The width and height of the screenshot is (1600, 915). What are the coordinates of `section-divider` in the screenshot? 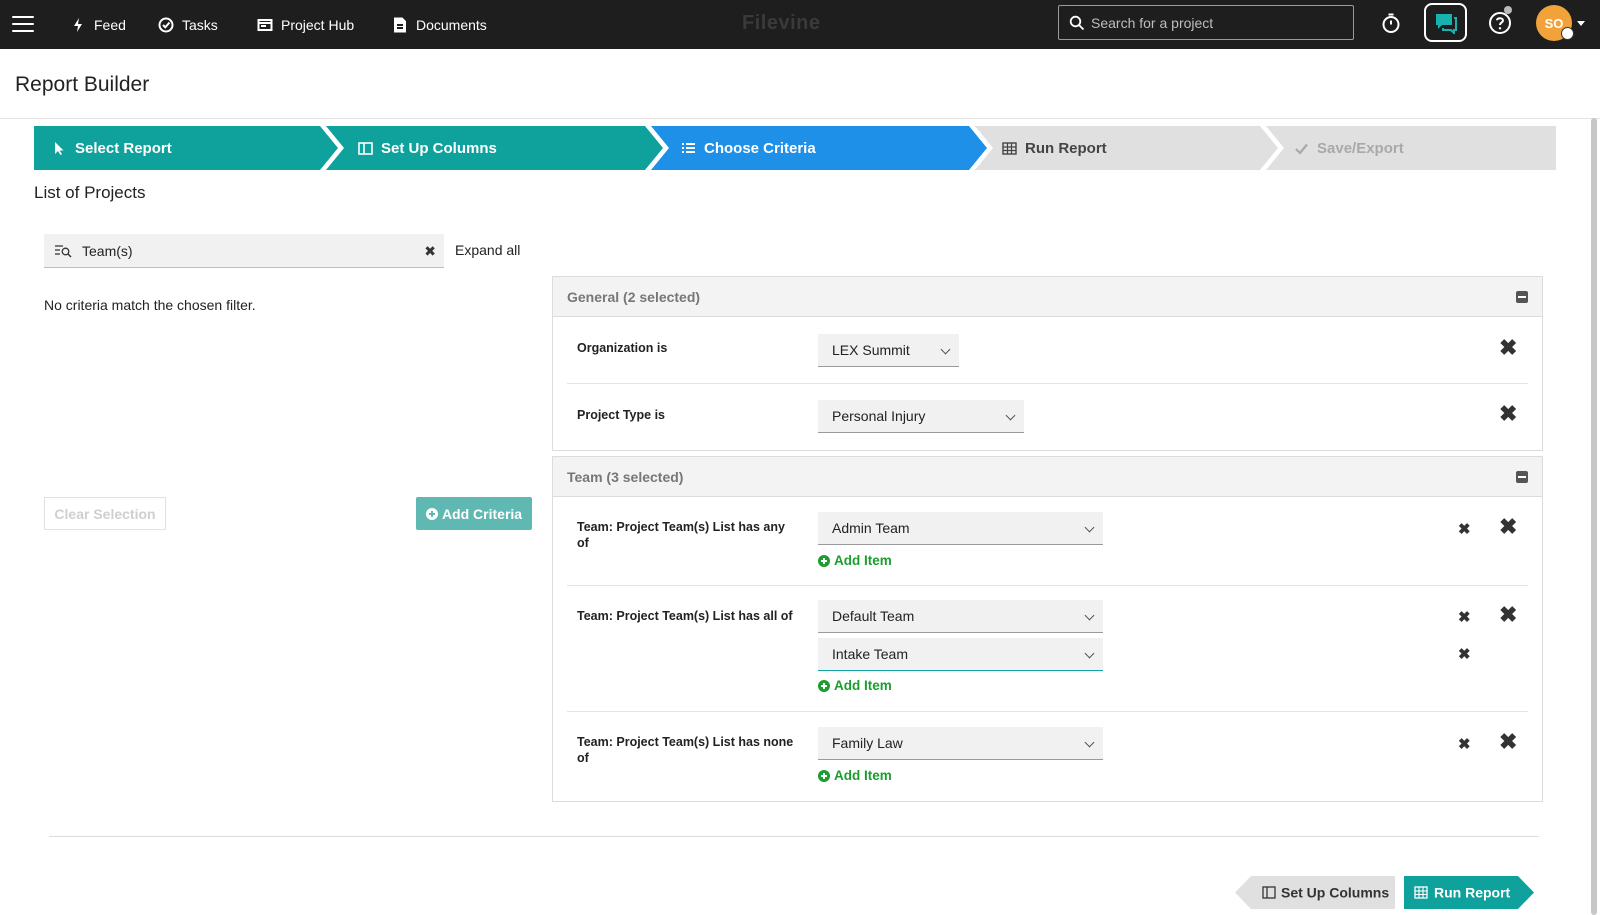 It's located at (794, 836).